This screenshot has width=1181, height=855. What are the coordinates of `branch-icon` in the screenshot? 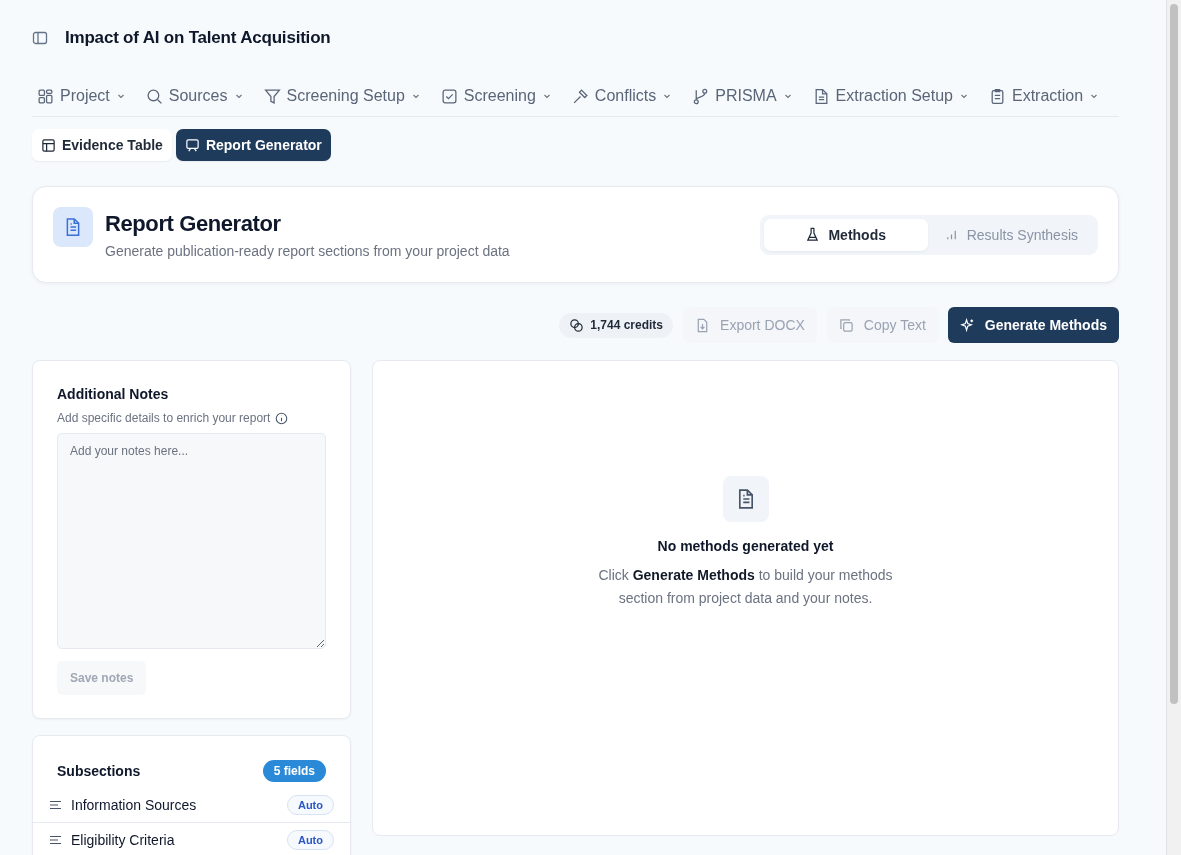 It's located at (701, 96).